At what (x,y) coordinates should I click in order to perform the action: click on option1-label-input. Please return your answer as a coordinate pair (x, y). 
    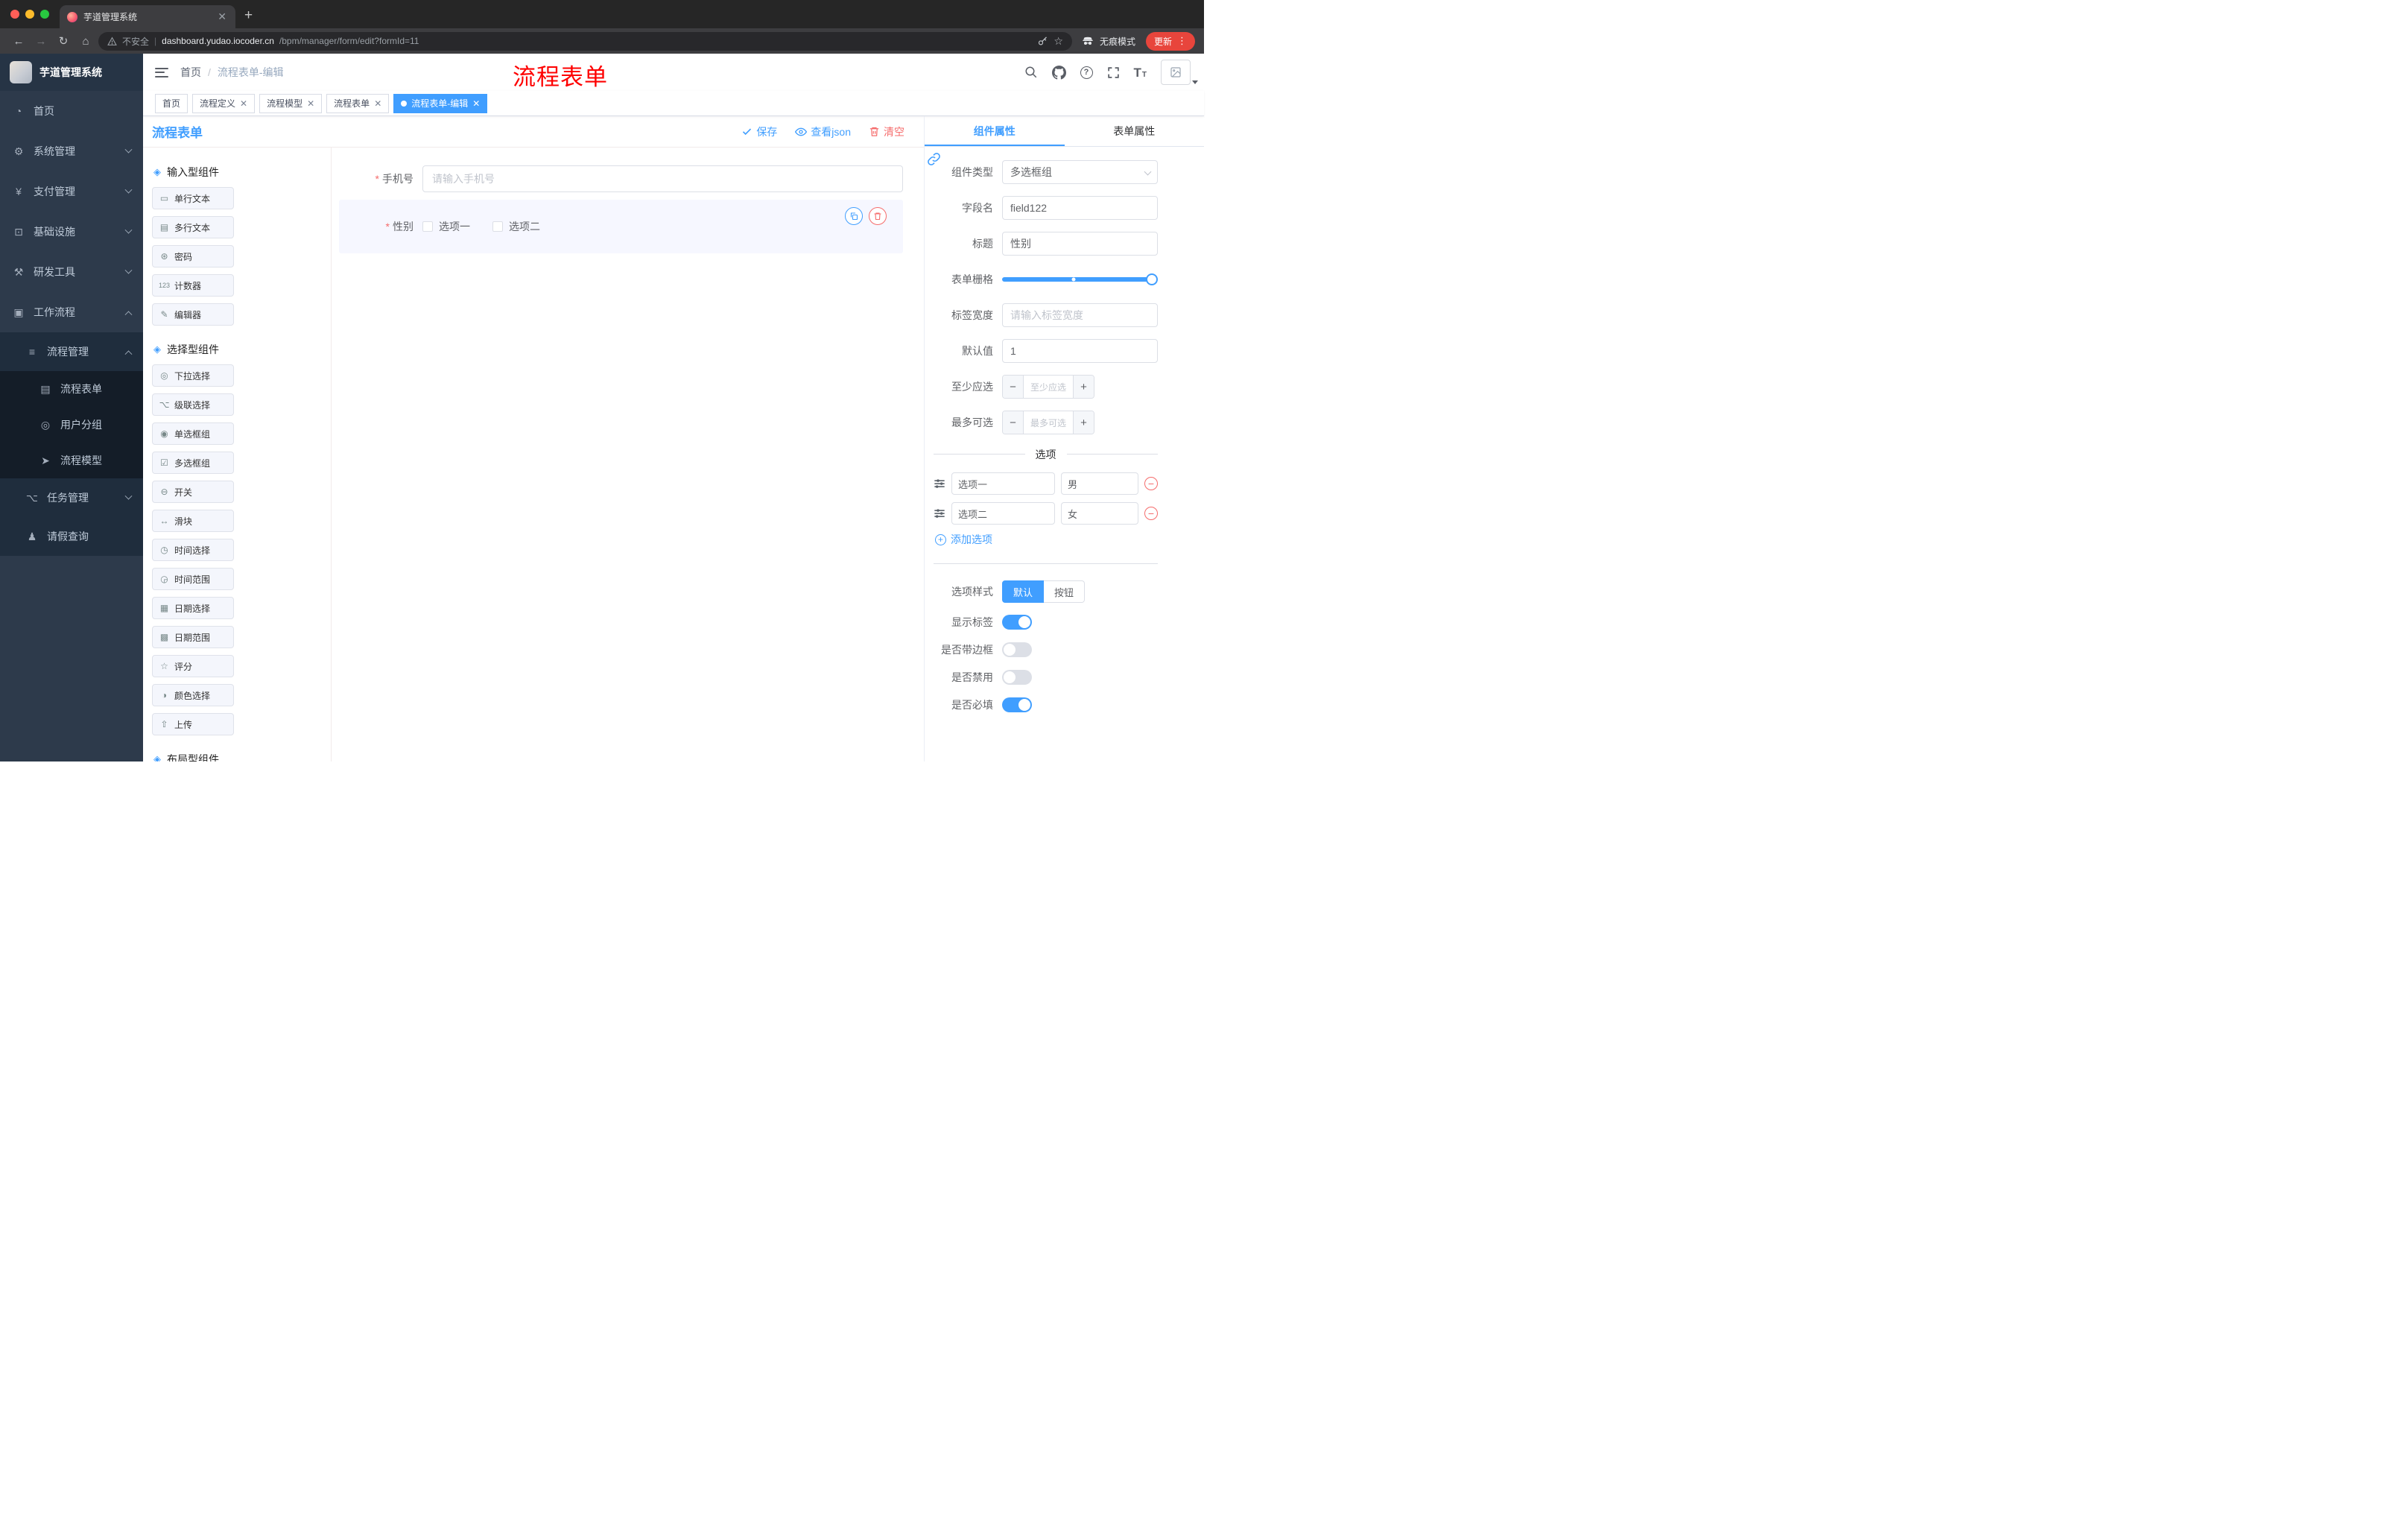
    Looking at the image, I should click on (1003, 484).